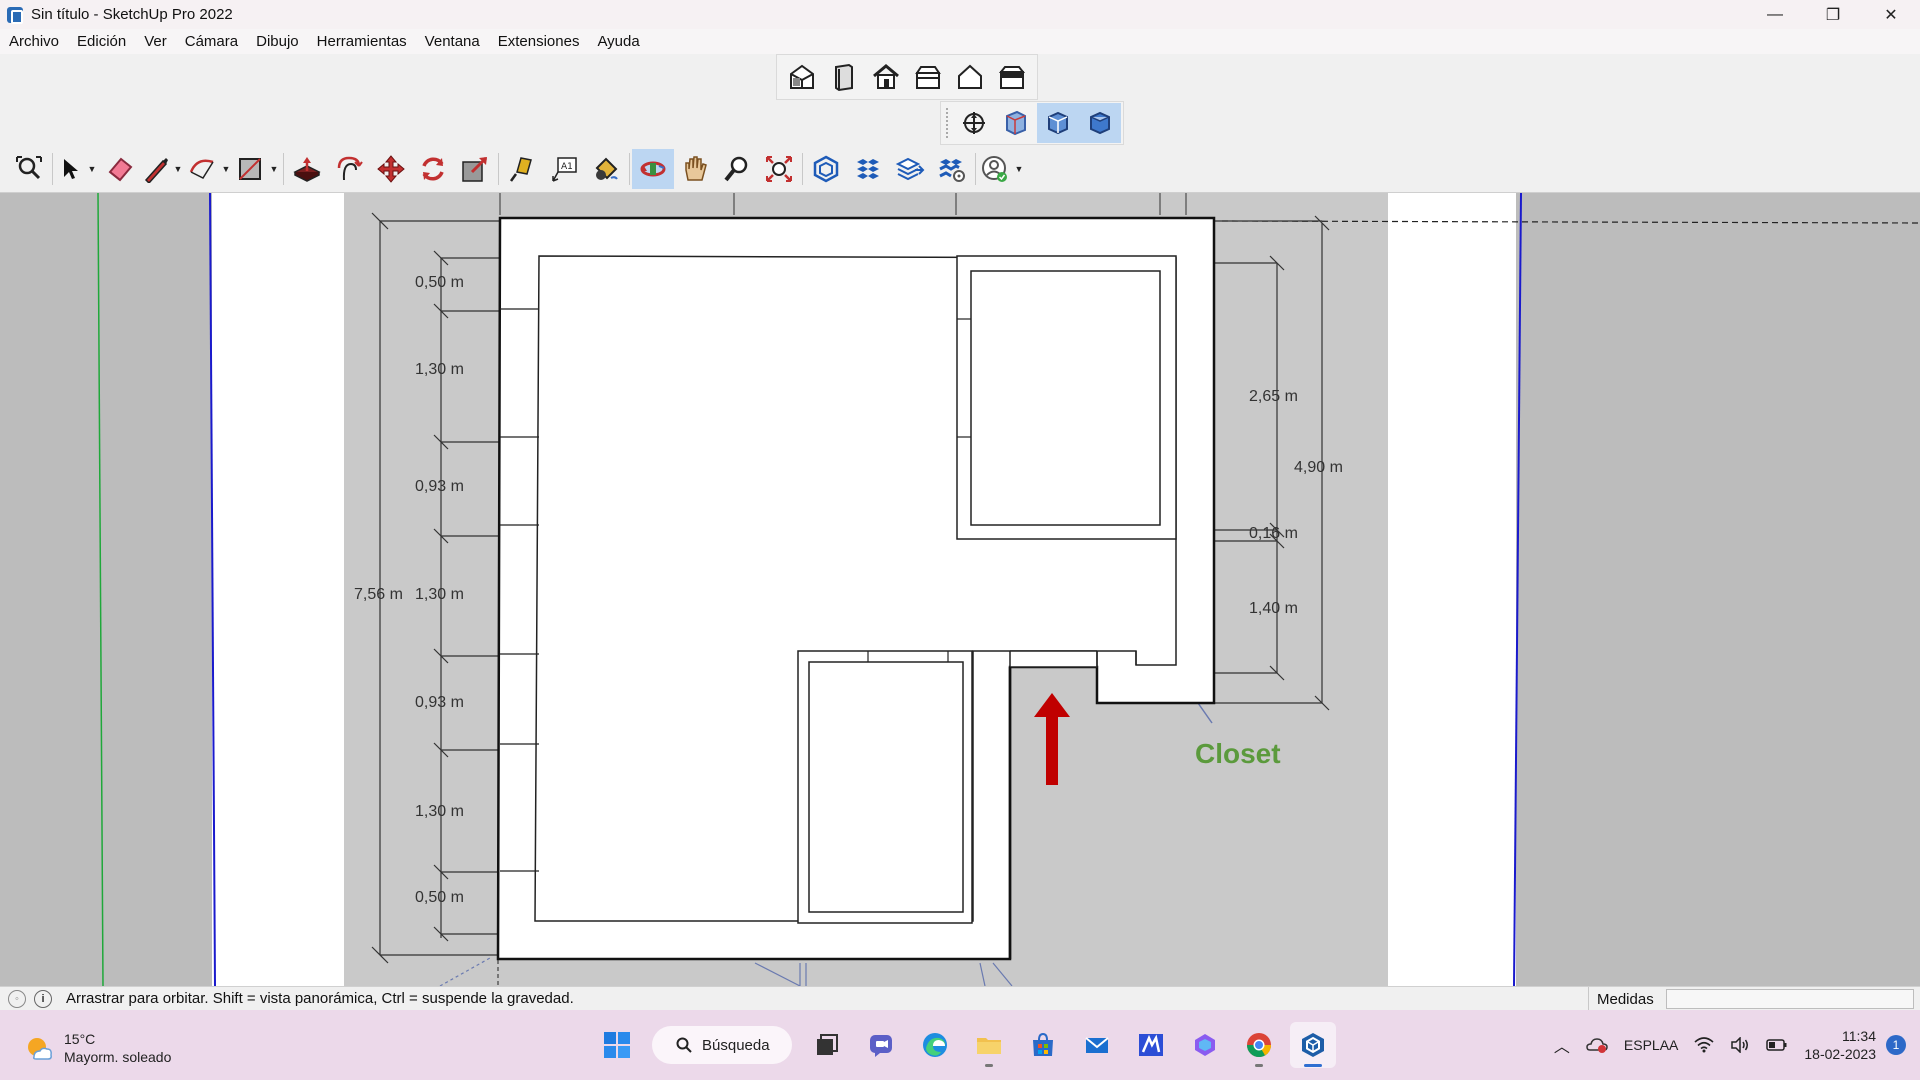  What do you see at coordinates (1016, 123) in the screenshot?
I see `back-edges-icon` at bounding box center [1016, 123].